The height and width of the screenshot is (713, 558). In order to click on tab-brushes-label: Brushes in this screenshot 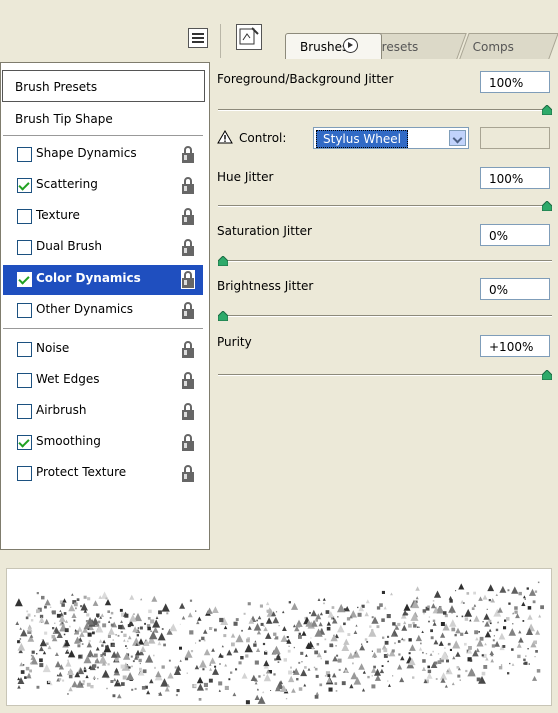, I will do `click(324, 47)`.